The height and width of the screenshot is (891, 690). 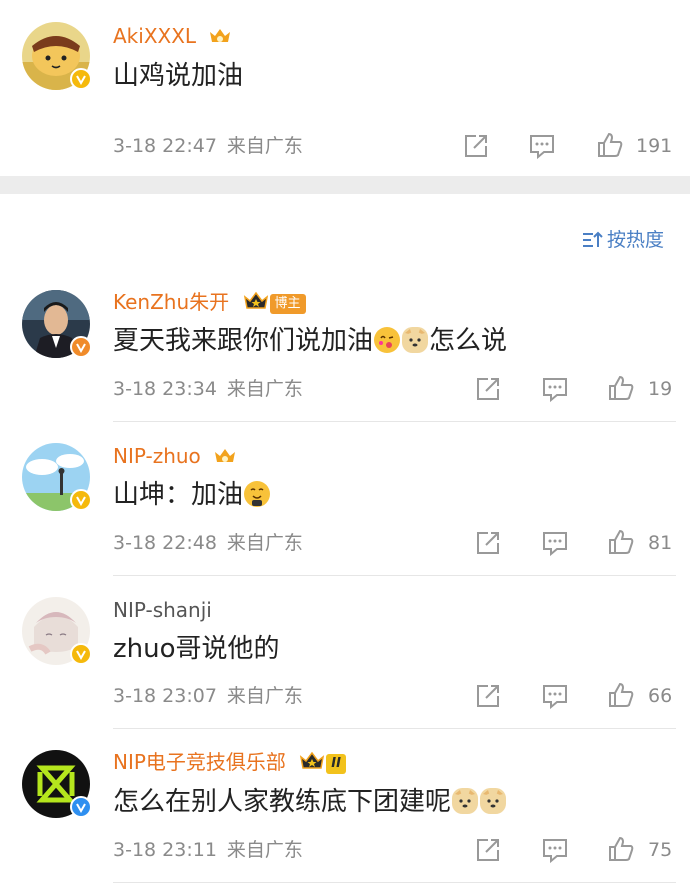 I want to click on username-text: KenZhu朱开, so click(x=171, y=302).